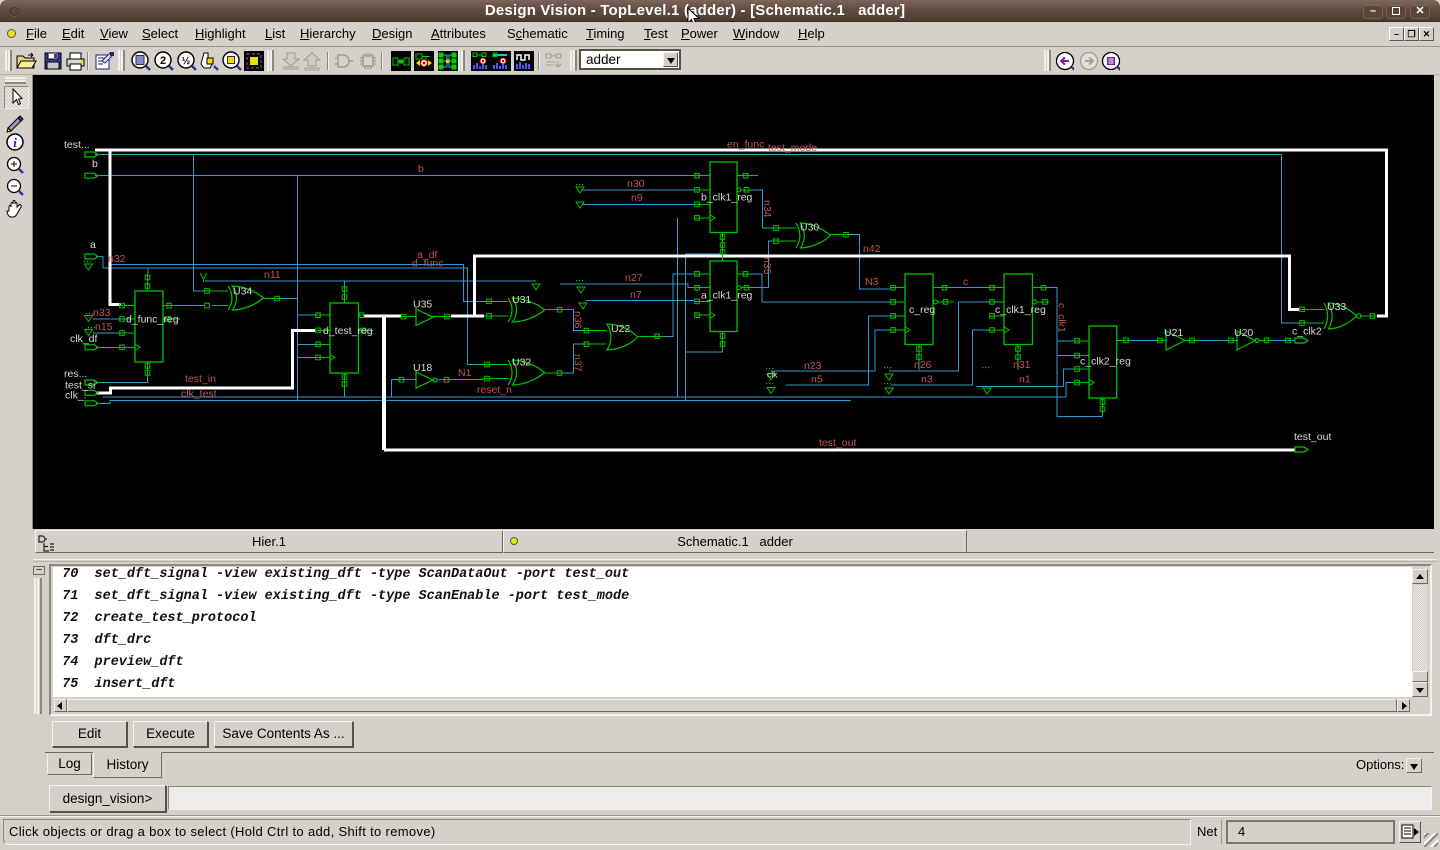 The height and width of the screenshot is (850, 1440). I want to click on svg-text: c_clk2, so click(1307, 332).